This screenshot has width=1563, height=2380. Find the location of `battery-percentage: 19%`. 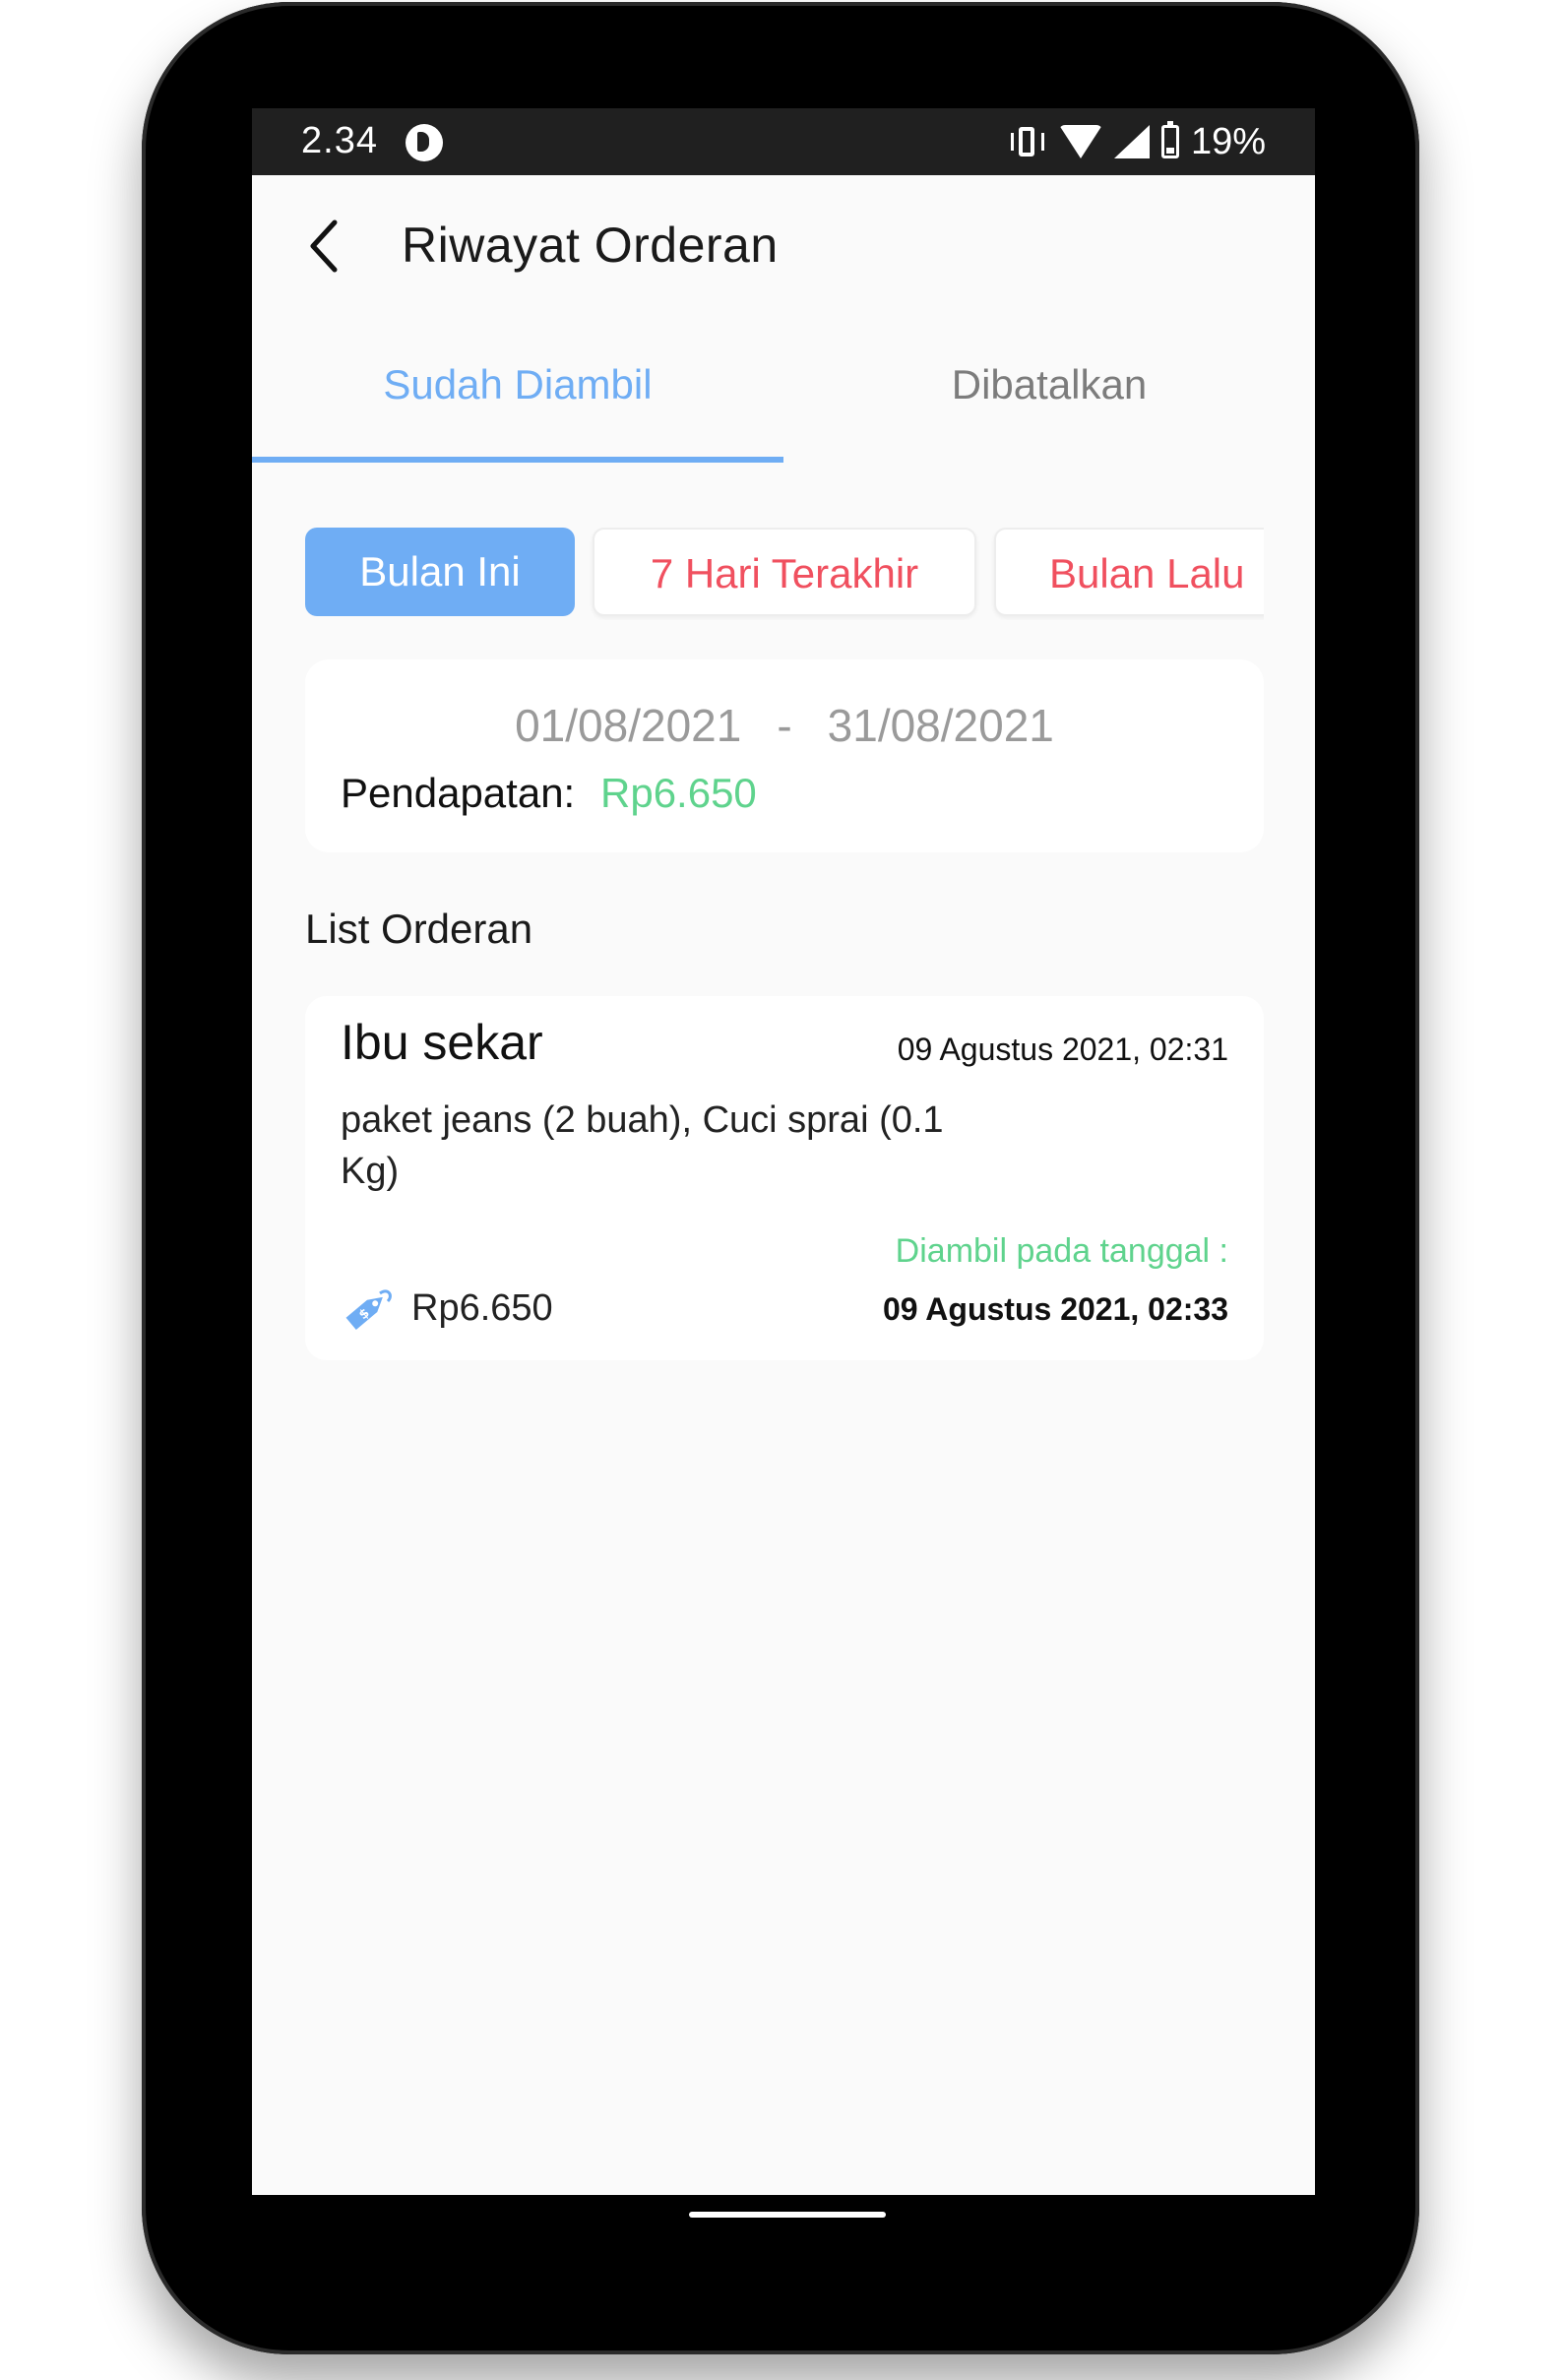

battery-percentage: 19% is located at coordinates (1228, 141).